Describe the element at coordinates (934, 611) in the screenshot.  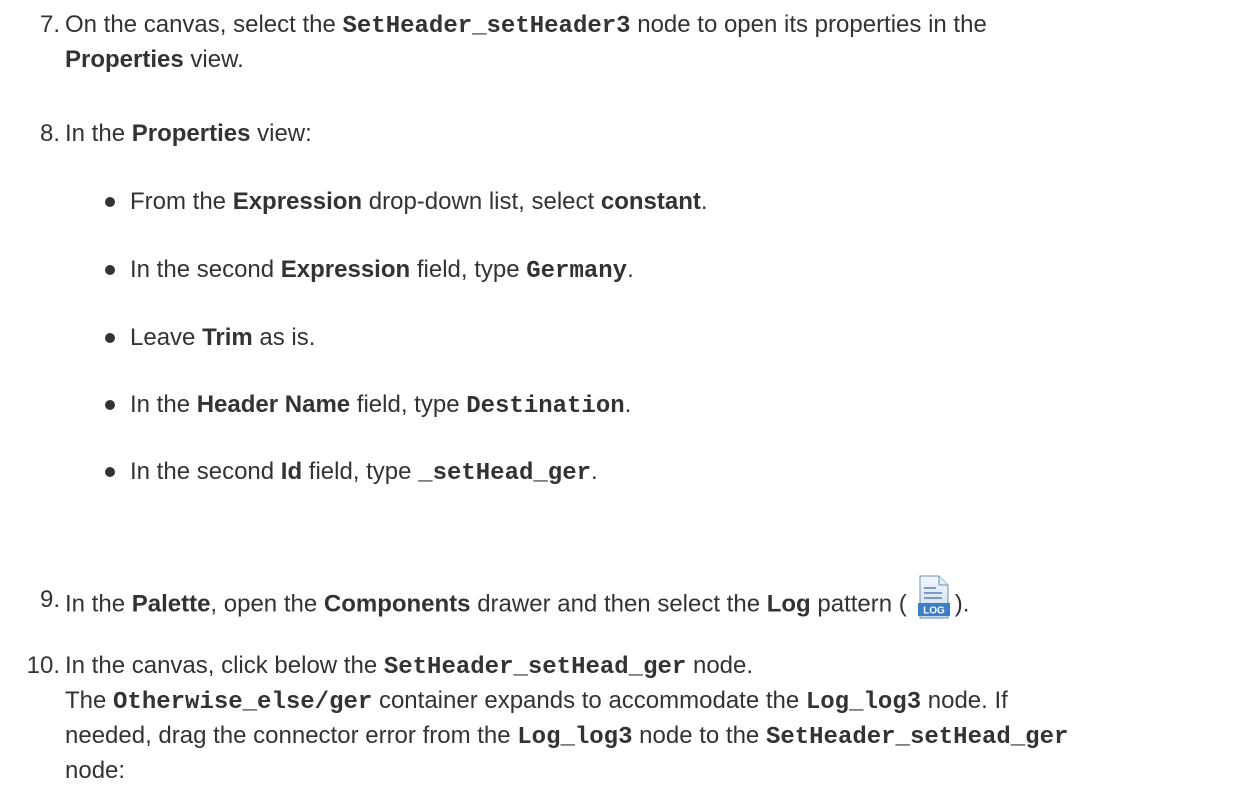
I see `svg-text: LOG` at that location.